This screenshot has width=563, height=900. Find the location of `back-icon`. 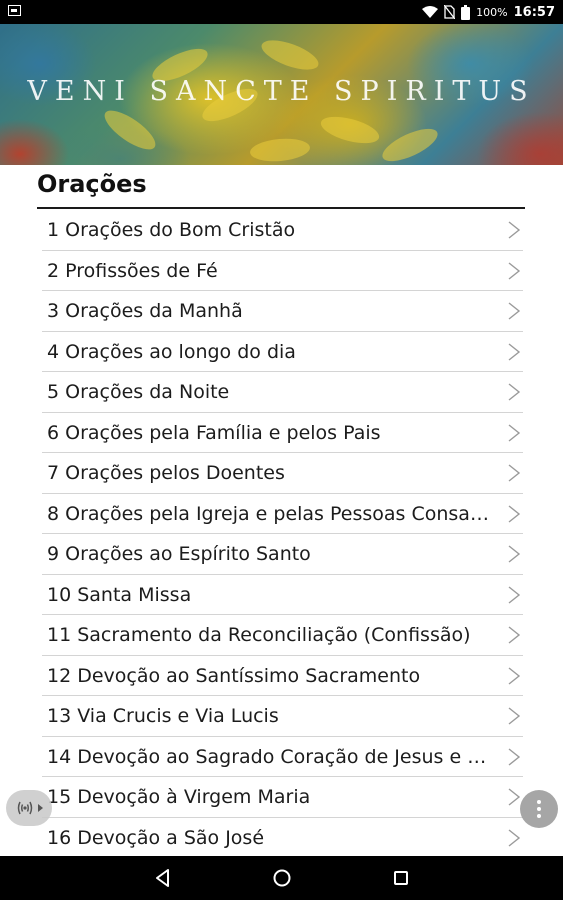

back-icon is located at coordinates (163, 878).